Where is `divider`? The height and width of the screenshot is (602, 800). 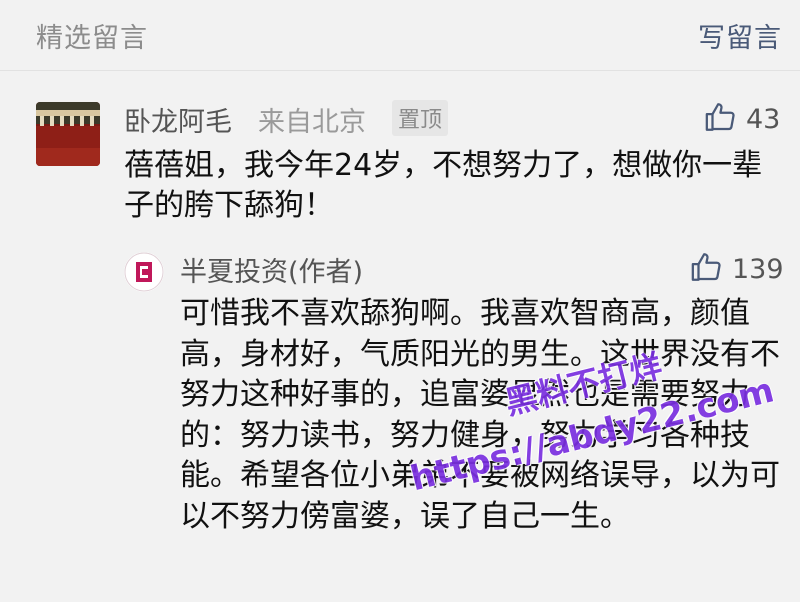
divider is located at coordinates (400, 70).